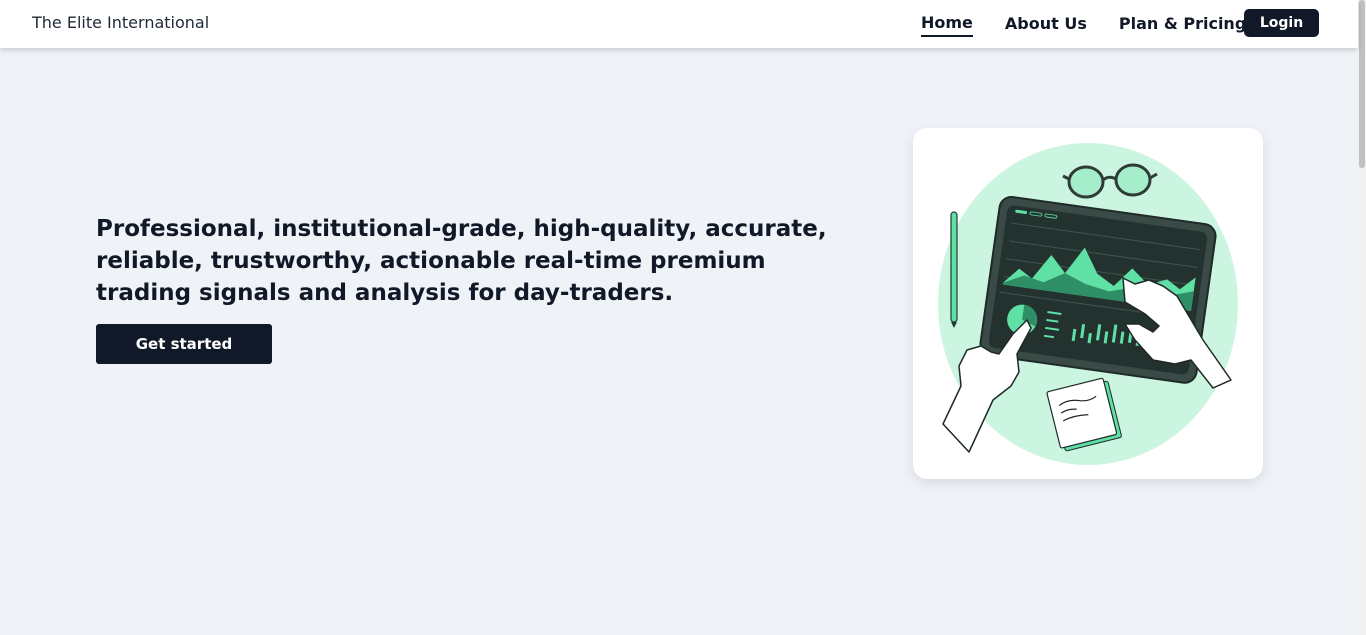 The image size is (1366, 635). Describe the element at coordinates (947, 25) in the screenshot. I see `nav-link-home: Home` at that location.